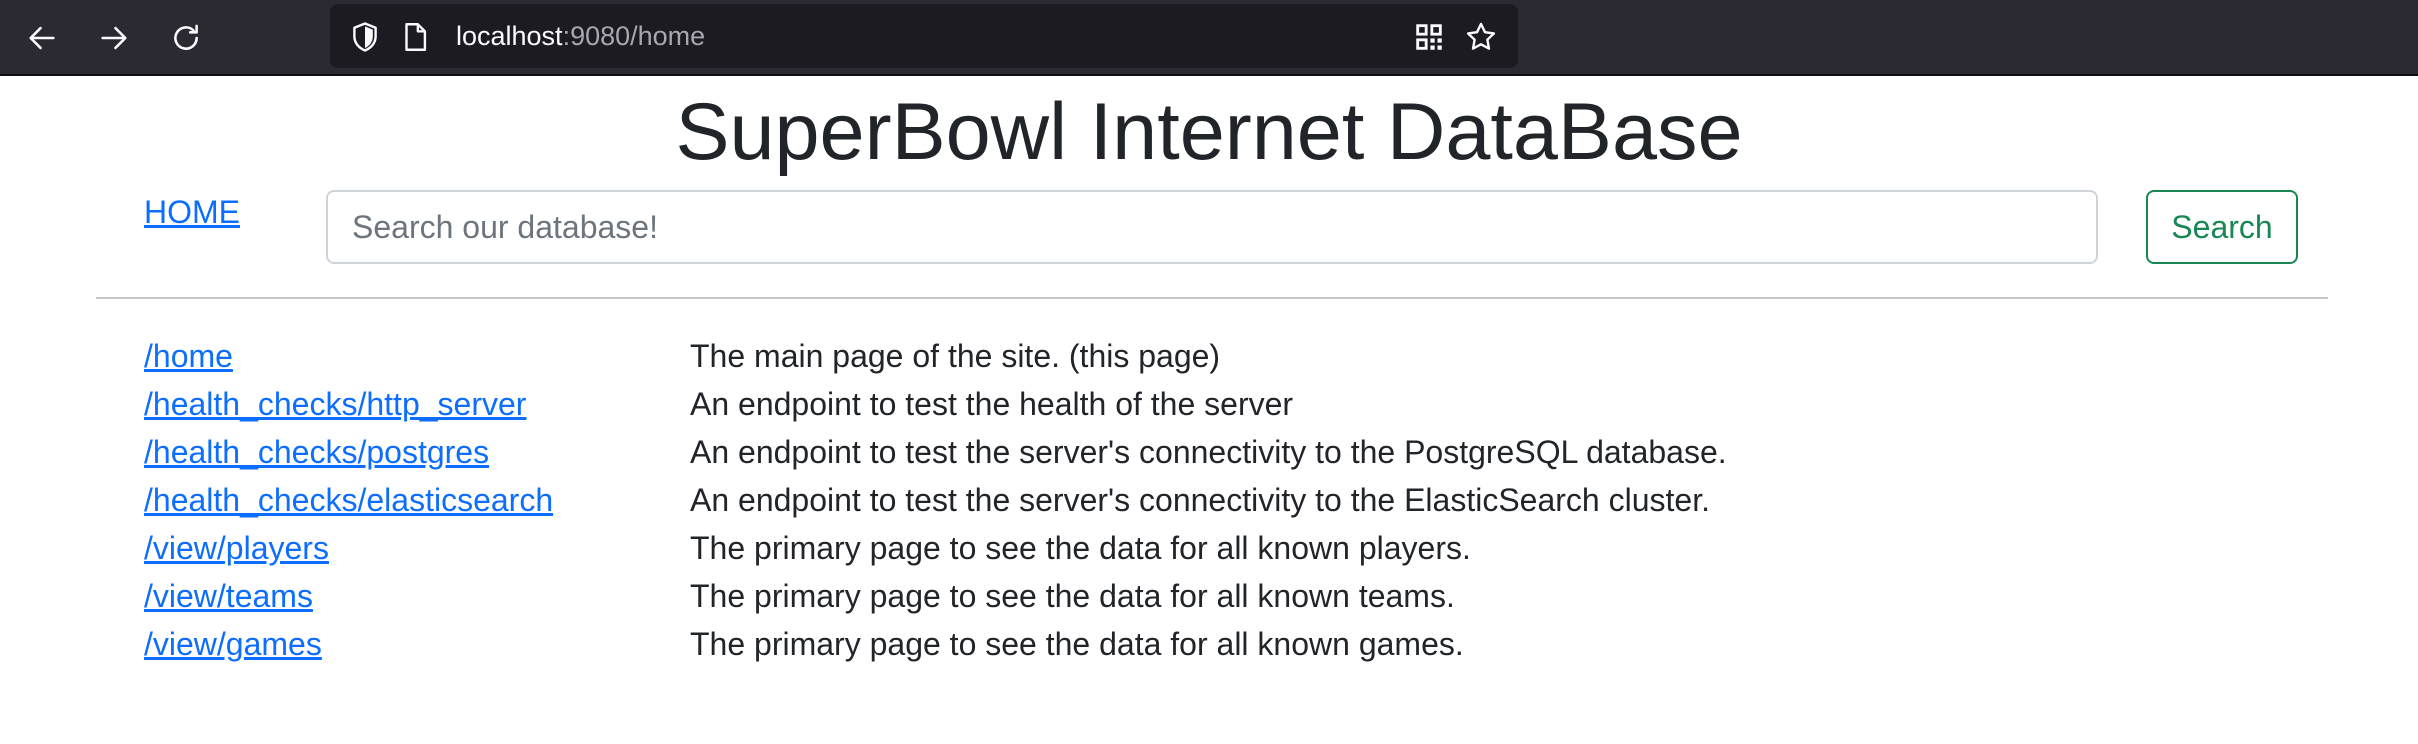 This screenshot has height=744, width=2418. What do you see at coordinates (1212, 227) in the screenshot?
I see `search-input` at bounding box center [1212, 227].